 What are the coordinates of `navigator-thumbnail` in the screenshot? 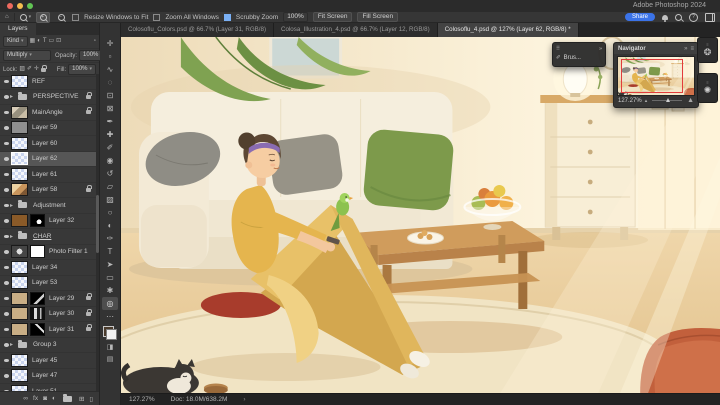 It's located at (656, 76).